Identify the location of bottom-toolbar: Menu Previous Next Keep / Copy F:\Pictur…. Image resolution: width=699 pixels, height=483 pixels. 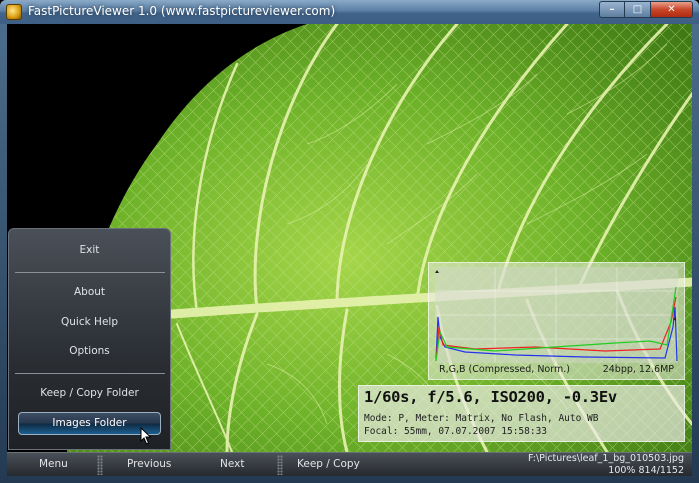
(349, 464).